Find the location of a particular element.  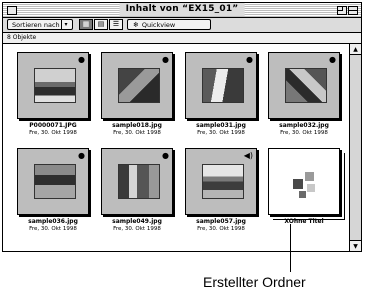

new-folder-item: XOhne Titel is located at coordinates (304, 192).